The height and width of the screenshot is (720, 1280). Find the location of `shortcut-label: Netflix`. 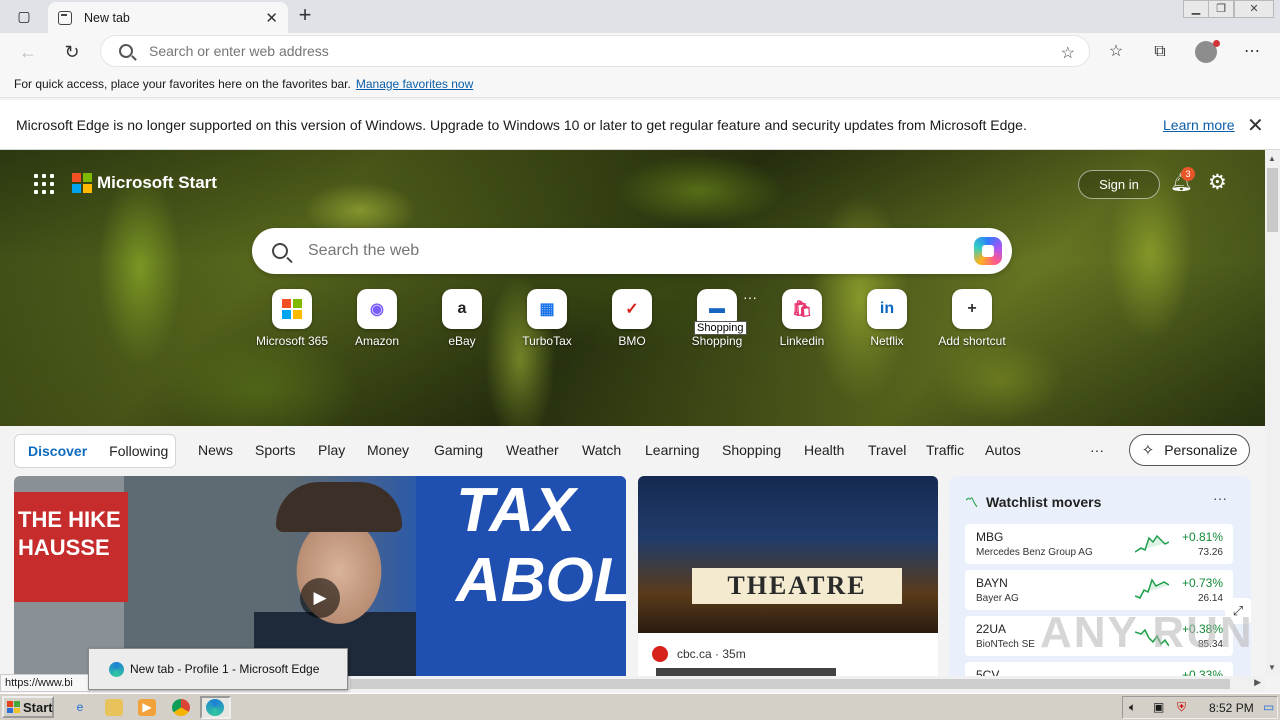

shortcut-label: Netflix is located at coordinates (887, 341).